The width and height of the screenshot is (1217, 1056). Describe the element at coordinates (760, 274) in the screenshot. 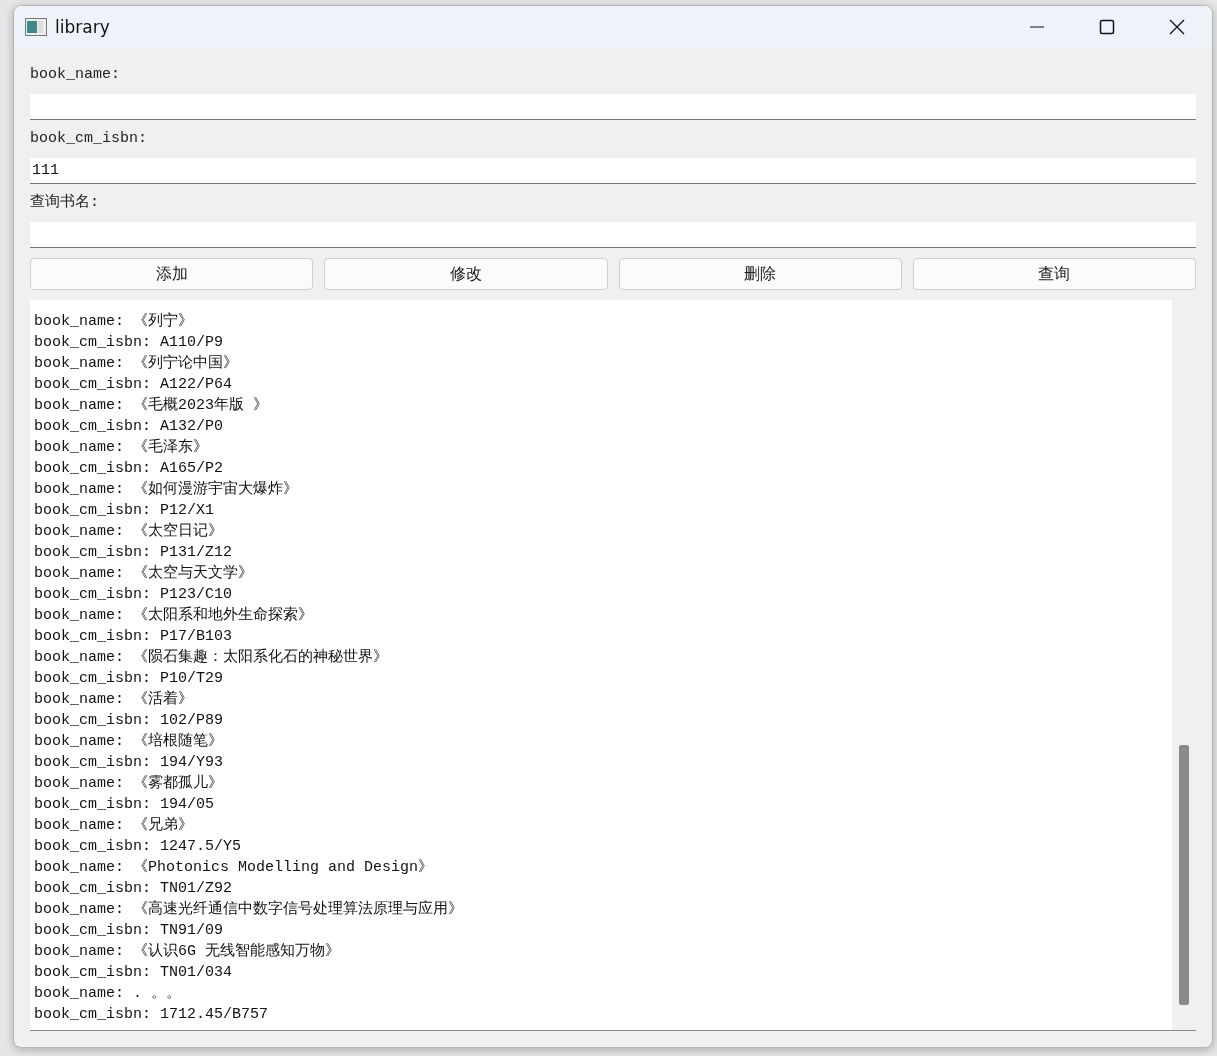

I see `action-button: 删除` at that location.